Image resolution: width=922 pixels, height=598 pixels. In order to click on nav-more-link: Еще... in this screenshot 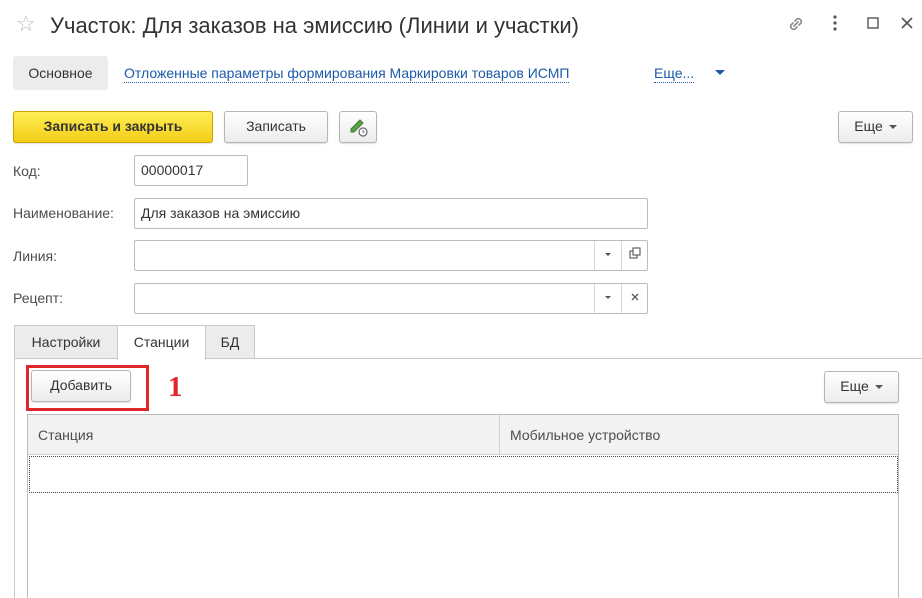, I will do `click(674, 73)`.